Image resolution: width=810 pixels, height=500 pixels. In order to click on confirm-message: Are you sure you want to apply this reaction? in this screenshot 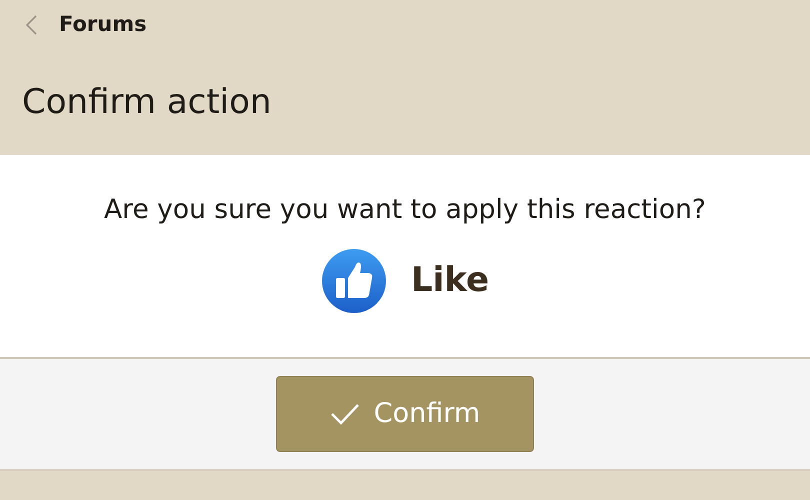, I will do `click(405, 210)`.